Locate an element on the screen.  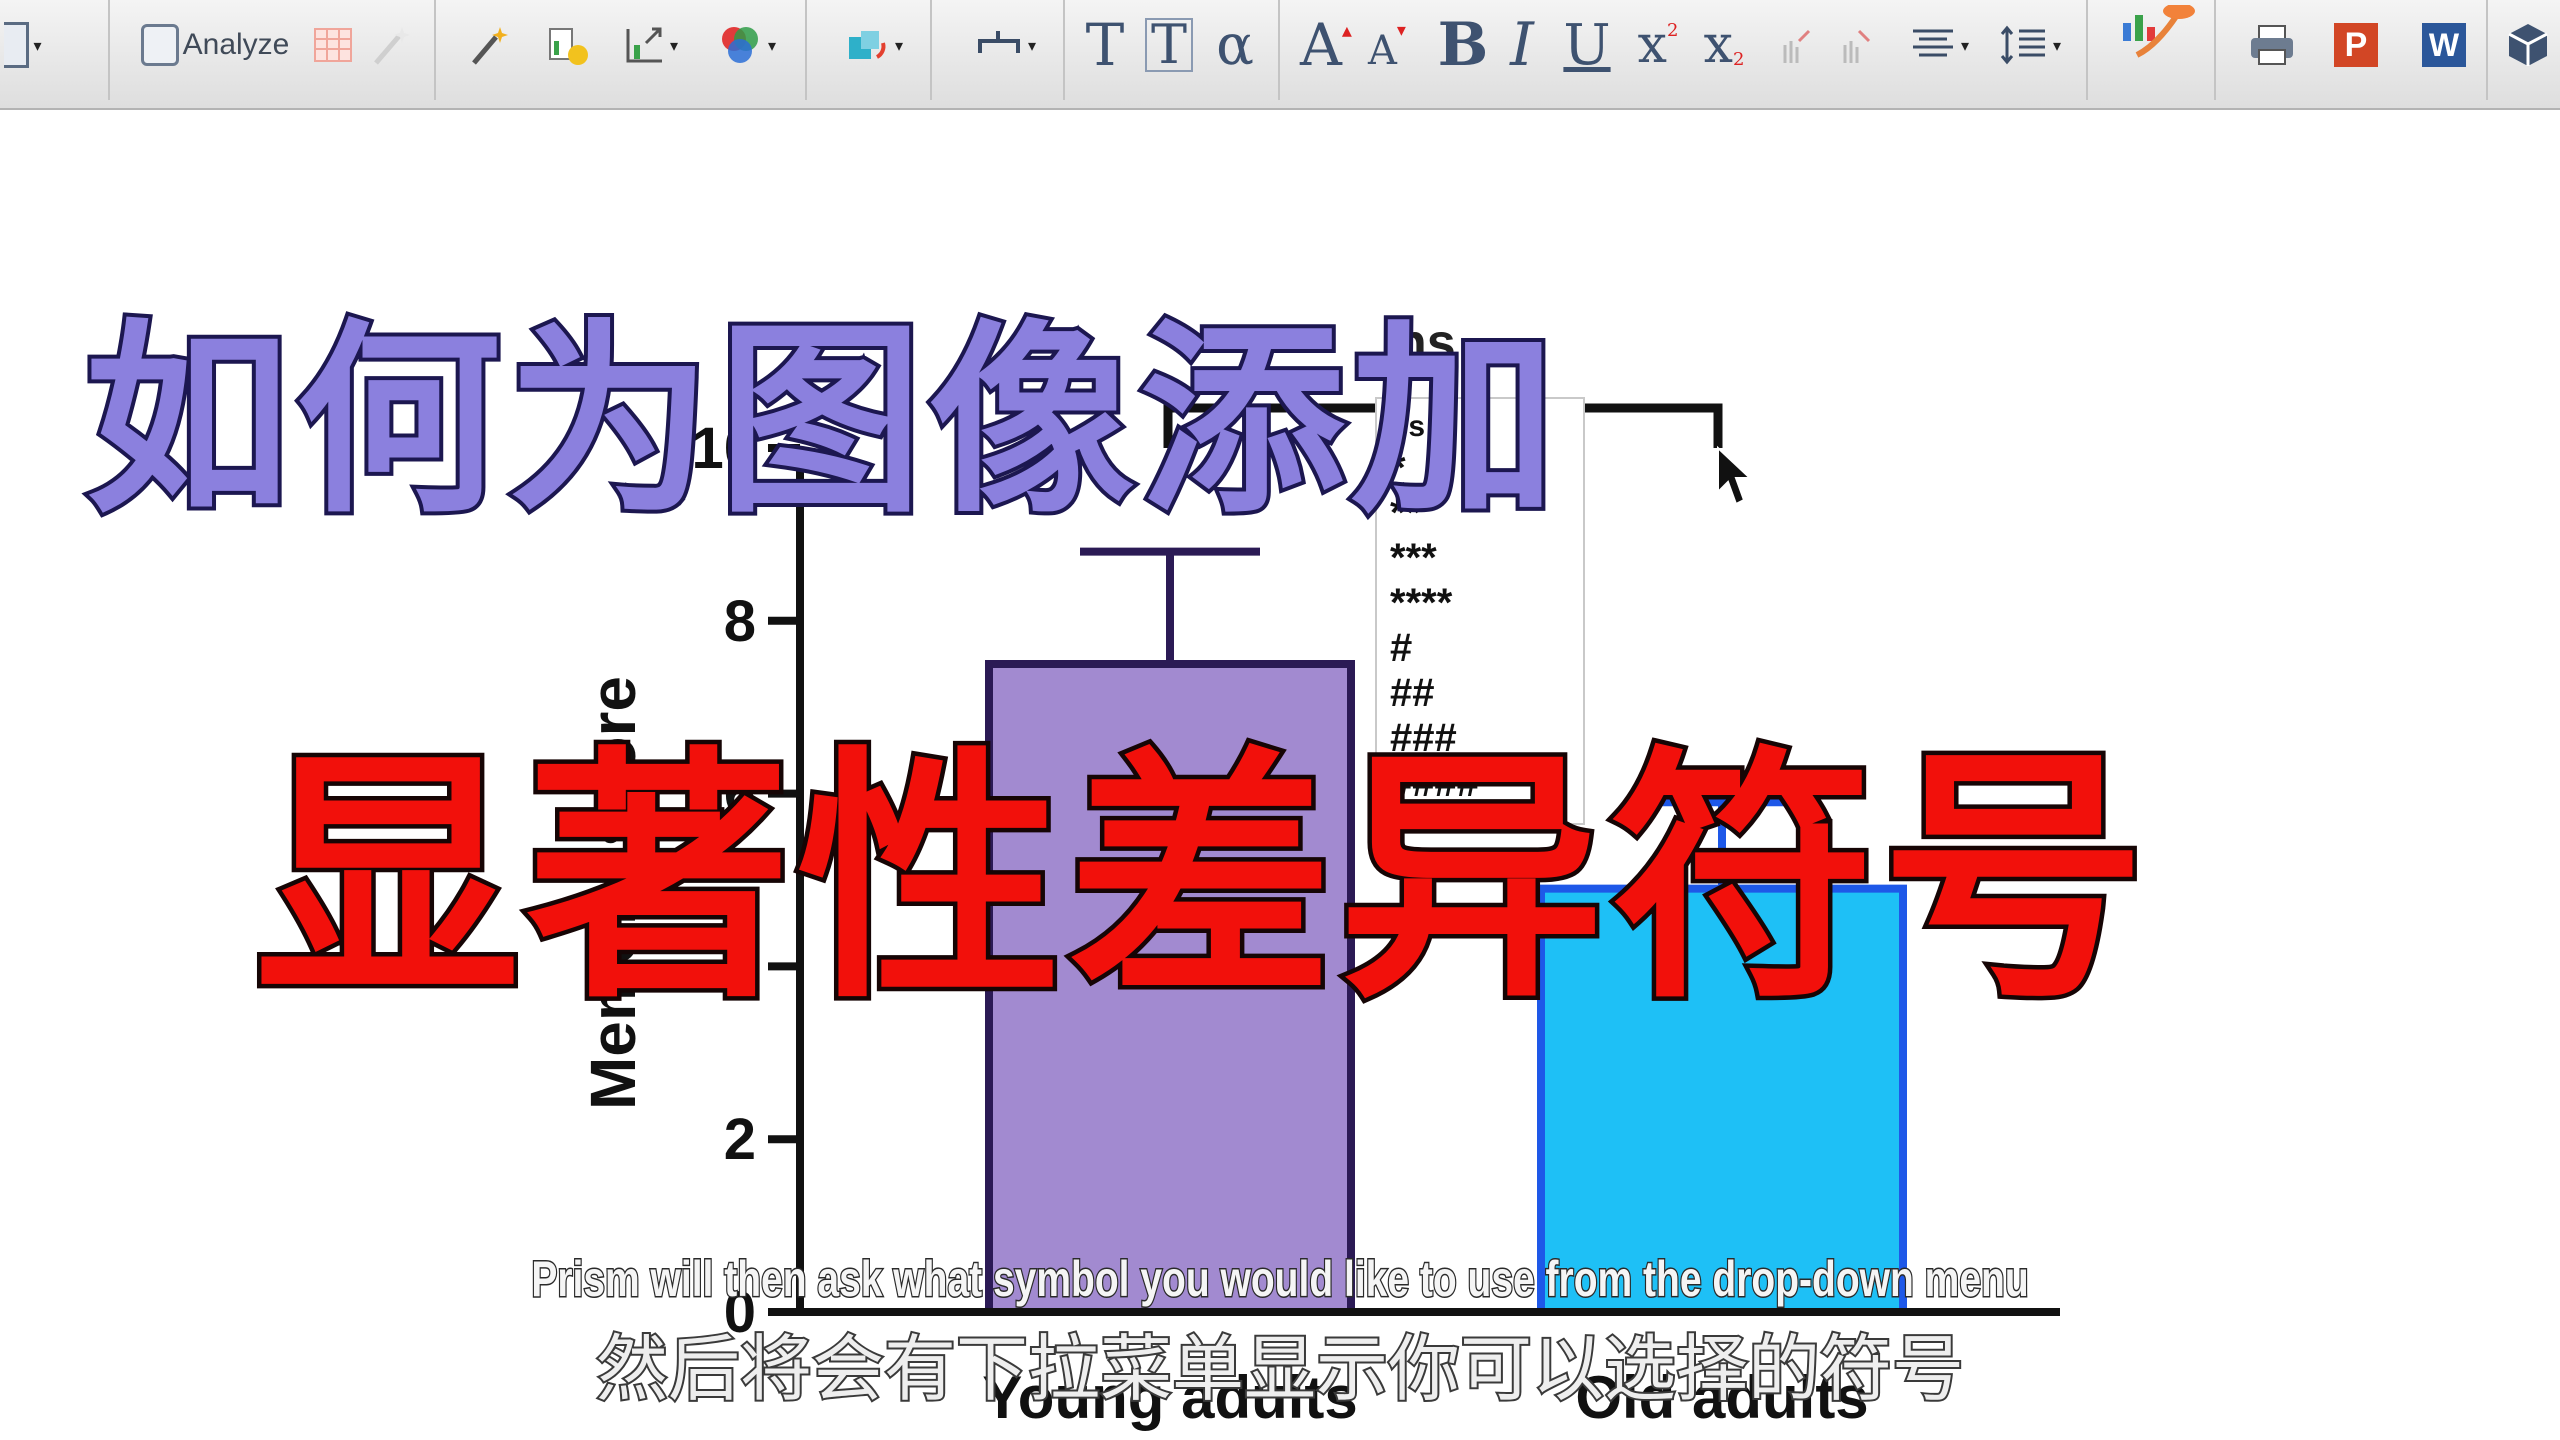
mouse-cursor-icon is located at coordinates (1735, 475).